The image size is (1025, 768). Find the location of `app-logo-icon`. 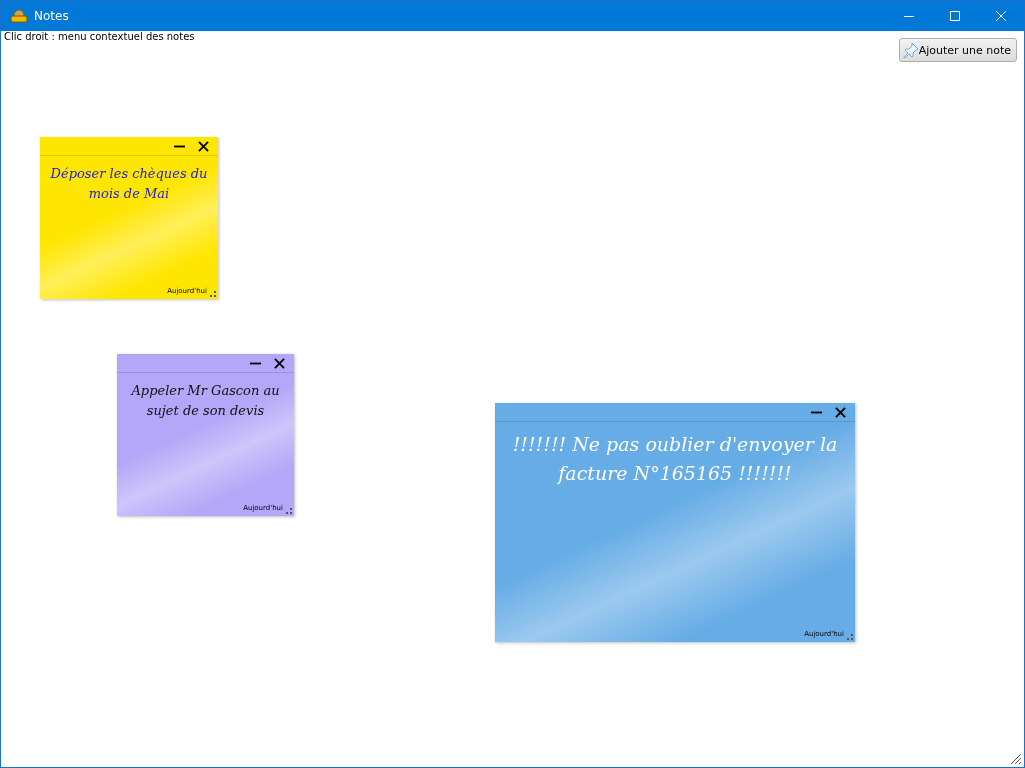

app-logo-icon is located at coordinates (19, 16).